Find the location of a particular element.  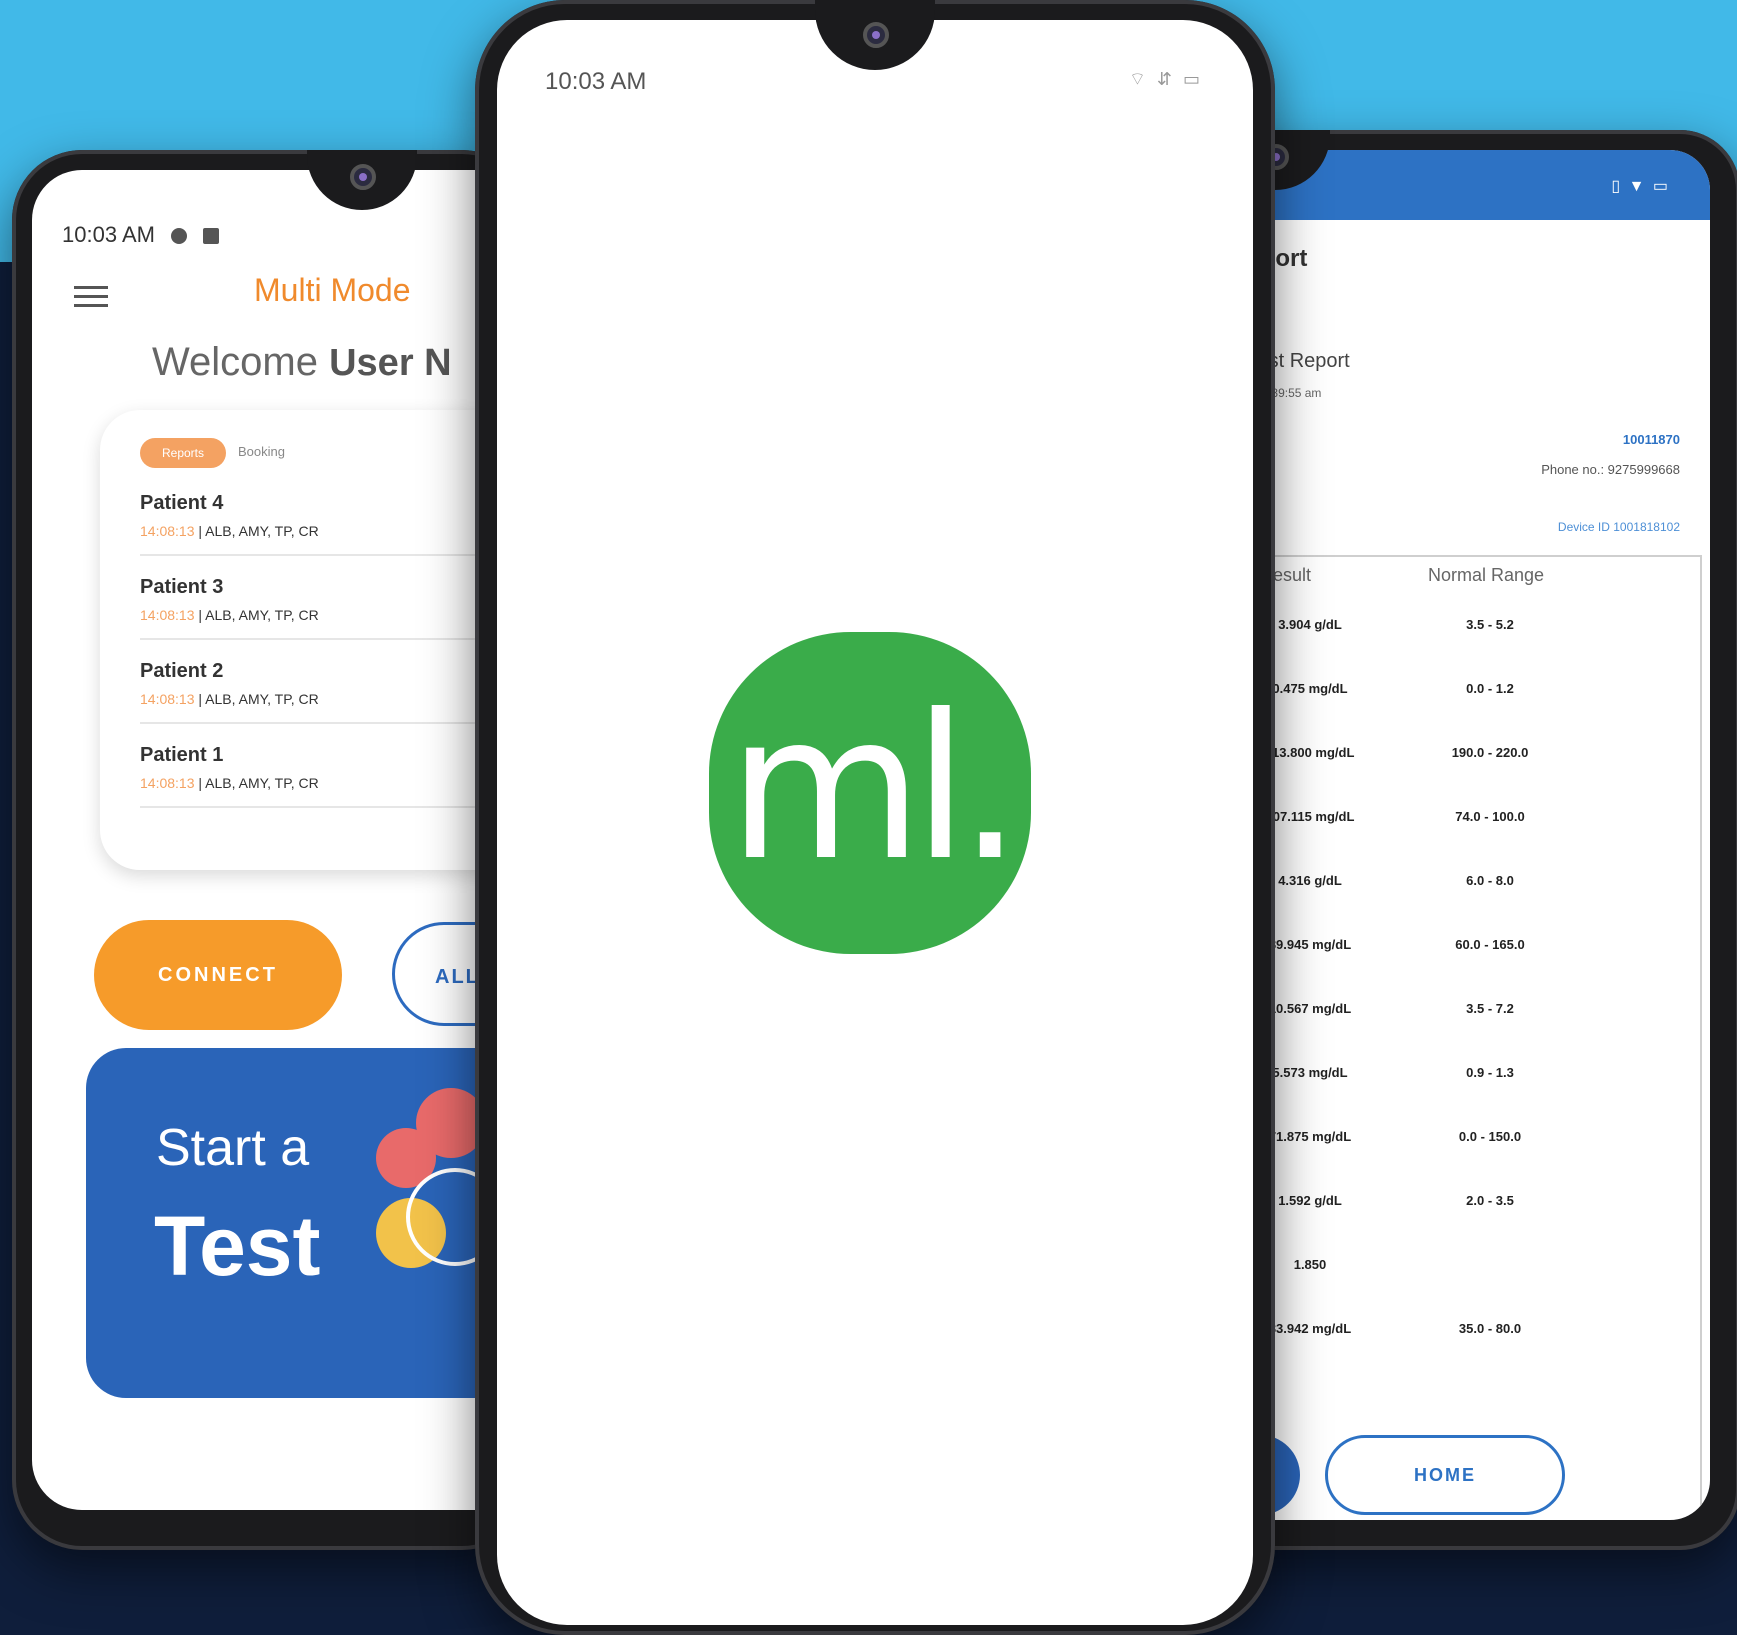

range-cell: 6.0 - 8.0 is located at coordinates (1490, 880).